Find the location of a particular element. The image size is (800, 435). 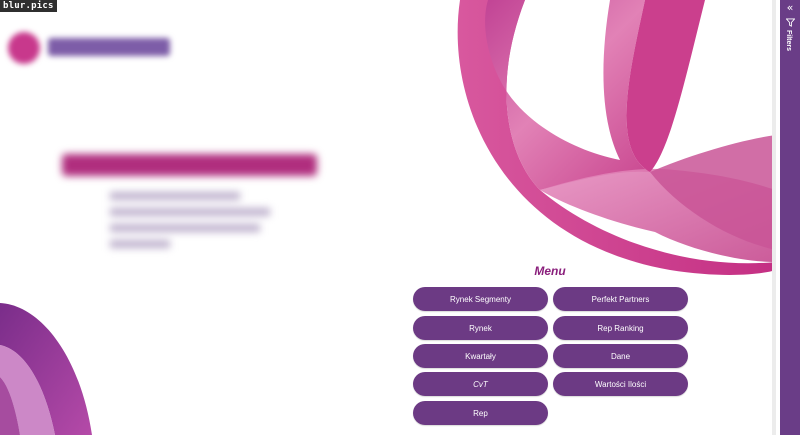

double-chevron-left-icon: « is located at coordinates (790, 7).